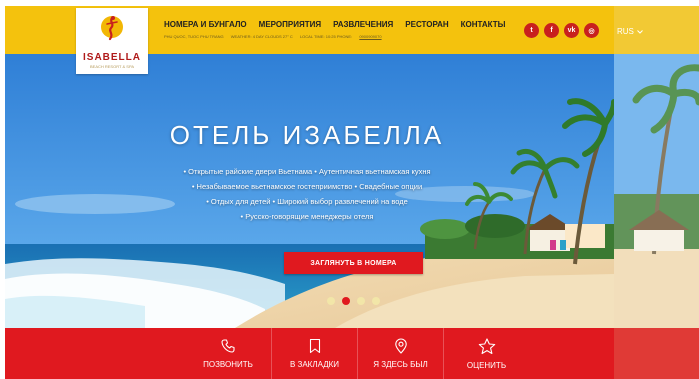  I want to click on nav-restaurant: РЕСТОРАН, so click(426, 24).